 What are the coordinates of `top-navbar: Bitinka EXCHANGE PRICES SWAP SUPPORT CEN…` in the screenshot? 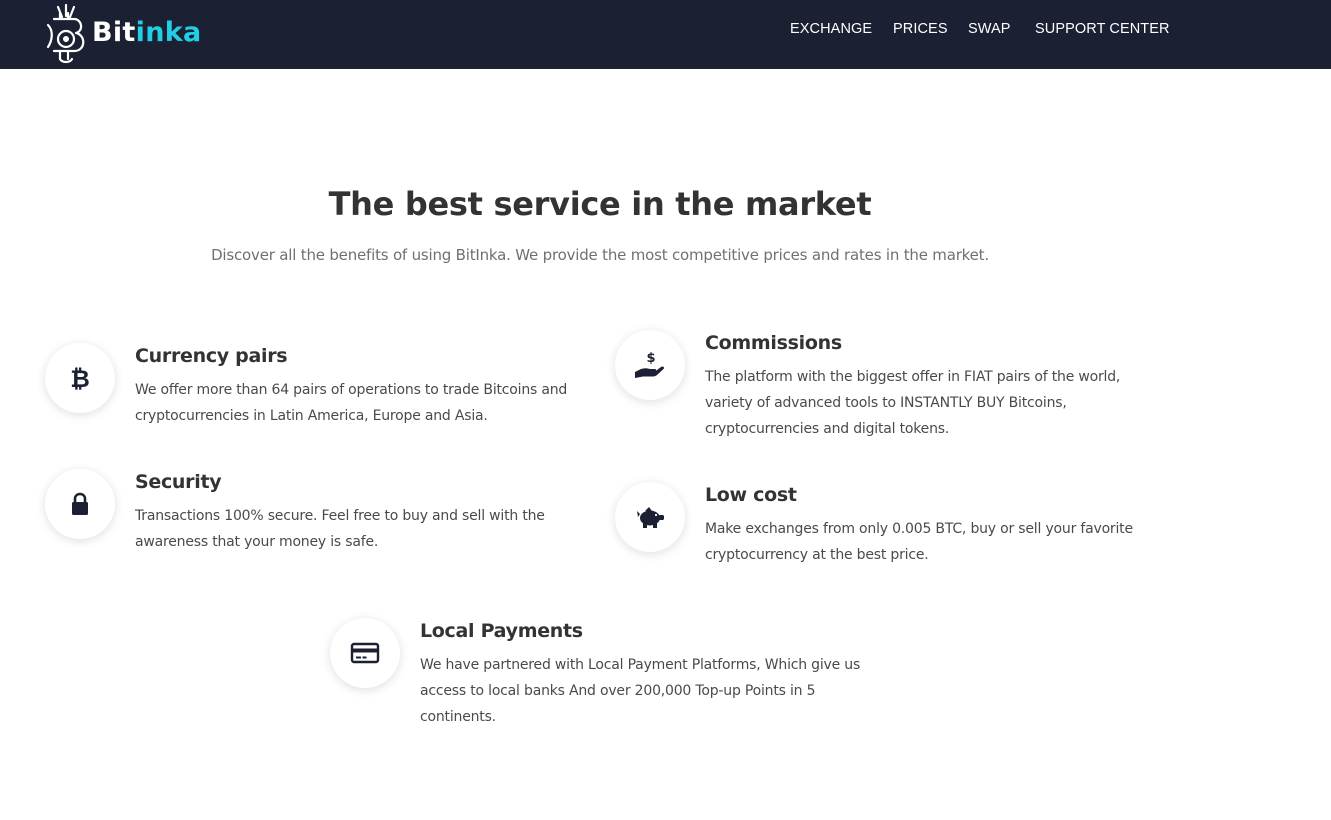 It's located at (665, 34).